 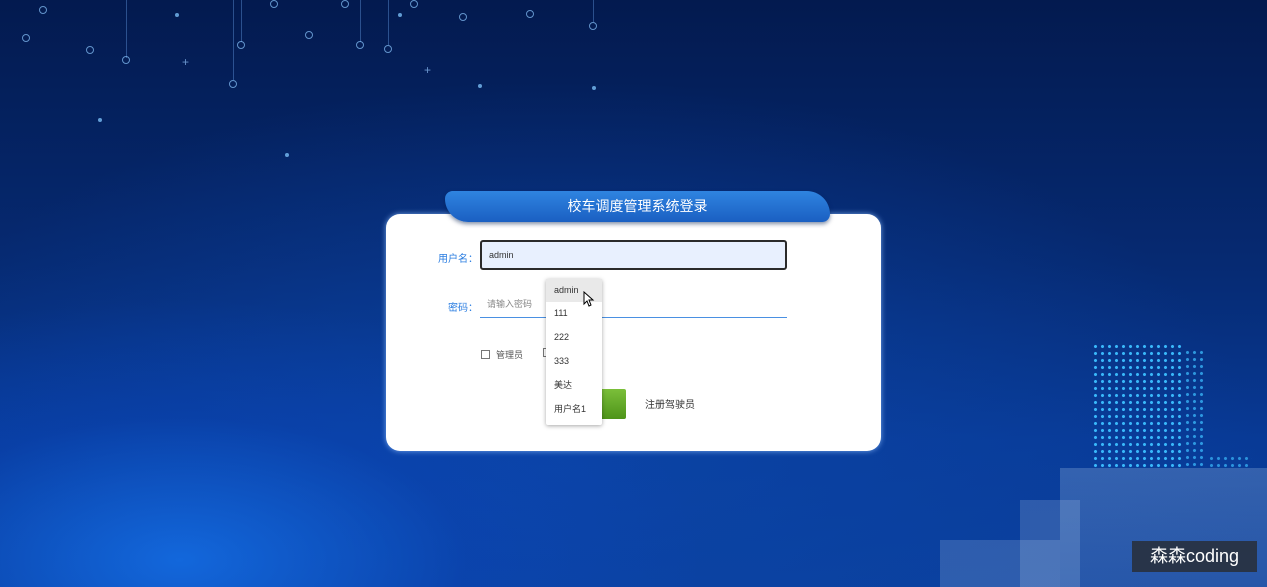 What do you see at coordinates (485, 354) in the screenshot?
I see `role-admin-checkbox` at bounding box center [485, 354].